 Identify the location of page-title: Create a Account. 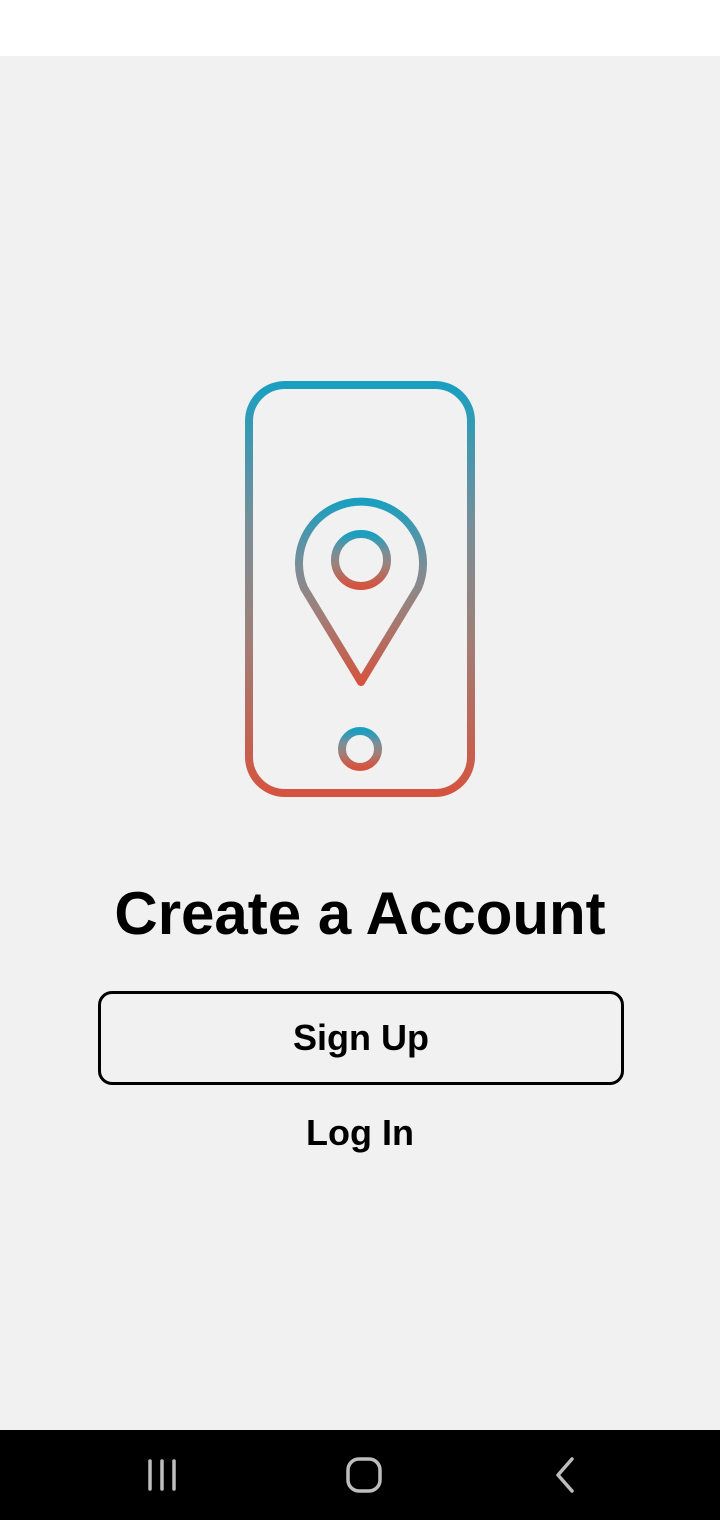
(360, 913).